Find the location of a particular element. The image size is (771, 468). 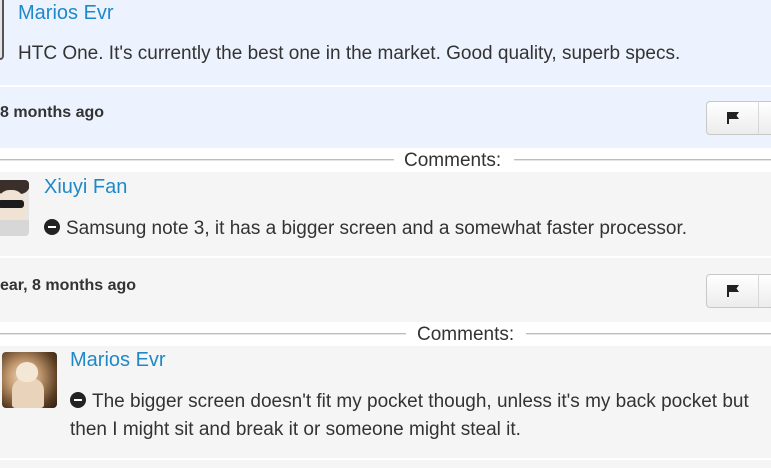

comment-footer is located at coordinates (385, 464).